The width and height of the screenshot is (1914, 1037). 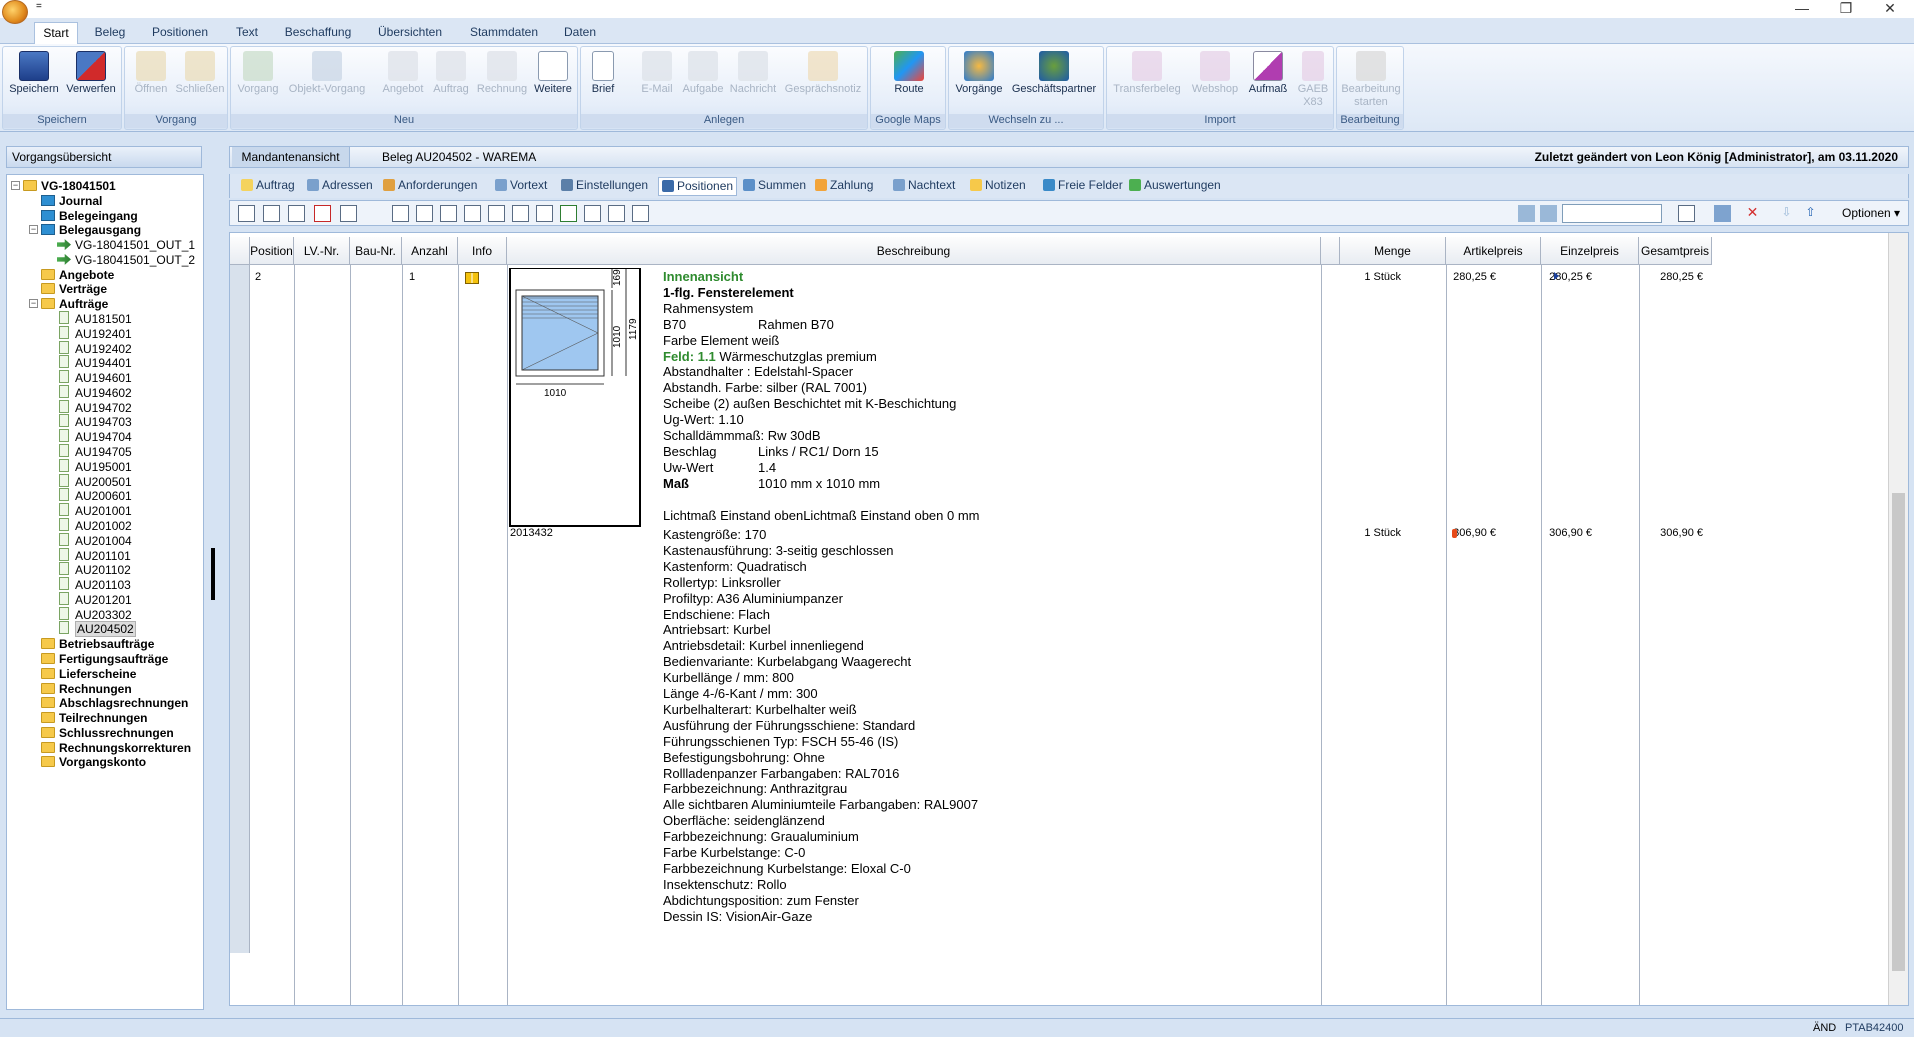 I want to click on new-document-icon, so click(x=1686, y=213).